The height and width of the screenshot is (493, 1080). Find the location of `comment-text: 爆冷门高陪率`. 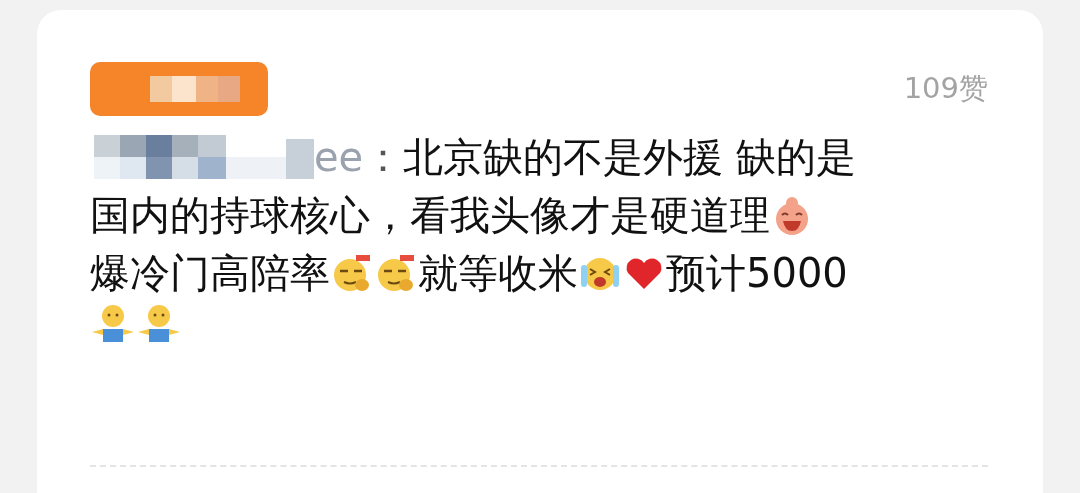

comment-text: 爆冷门高陪率 is located at coordinates (210, 273).